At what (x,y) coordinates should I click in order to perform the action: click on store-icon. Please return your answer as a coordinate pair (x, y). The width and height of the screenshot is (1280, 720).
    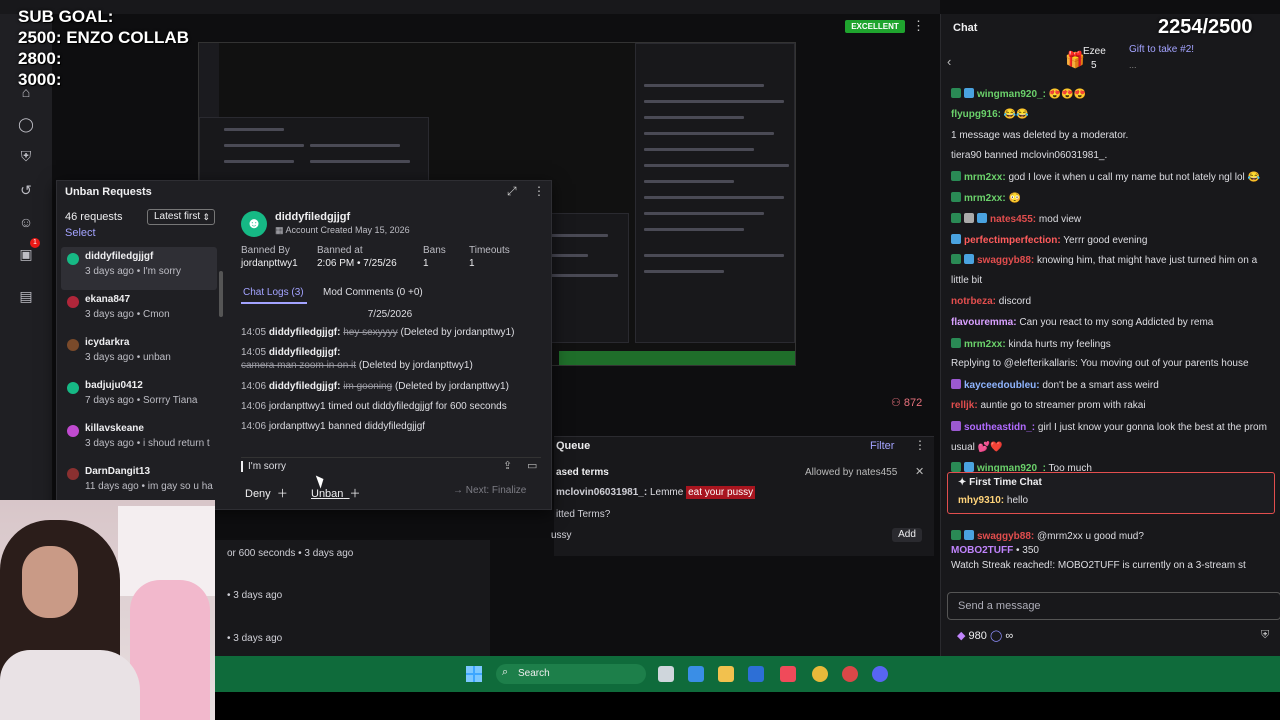
    Looking at the image, I should click on (756, 674).